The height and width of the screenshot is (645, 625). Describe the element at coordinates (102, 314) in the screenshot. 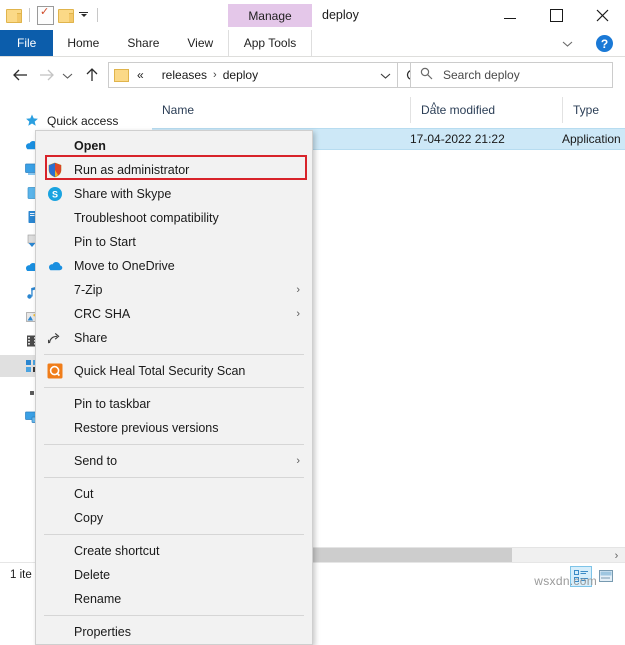

I see `menu-item-crc-sha-label: CRC SHA` at that location.